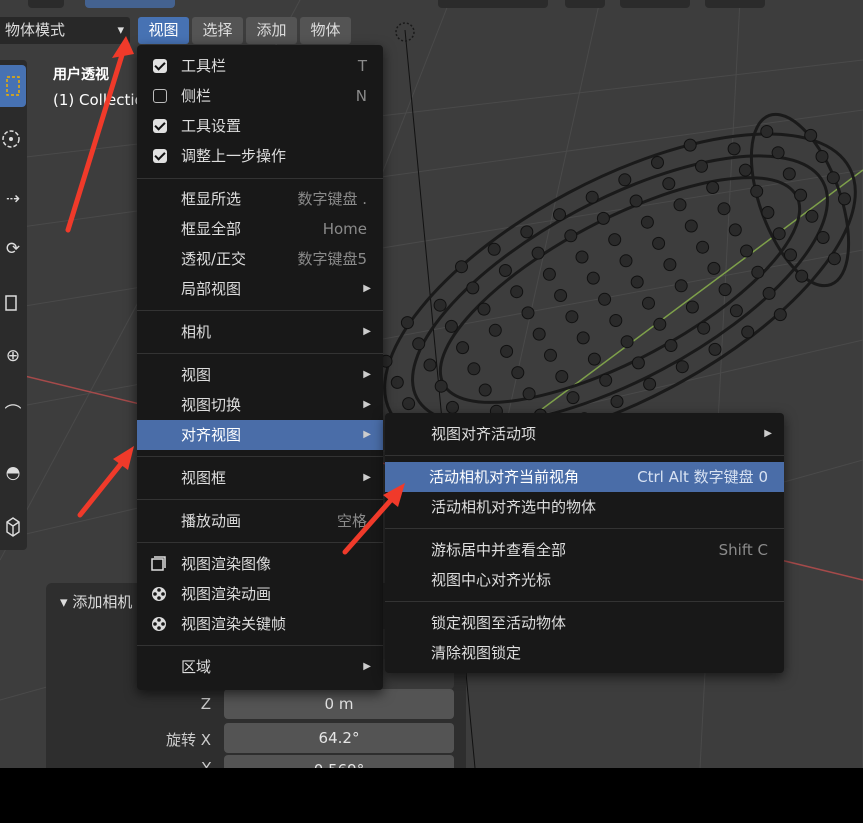  Describe the element at coordinates (371, 522) in the screenshot. I see `annotation-arrow-camera-to-view` at that location.